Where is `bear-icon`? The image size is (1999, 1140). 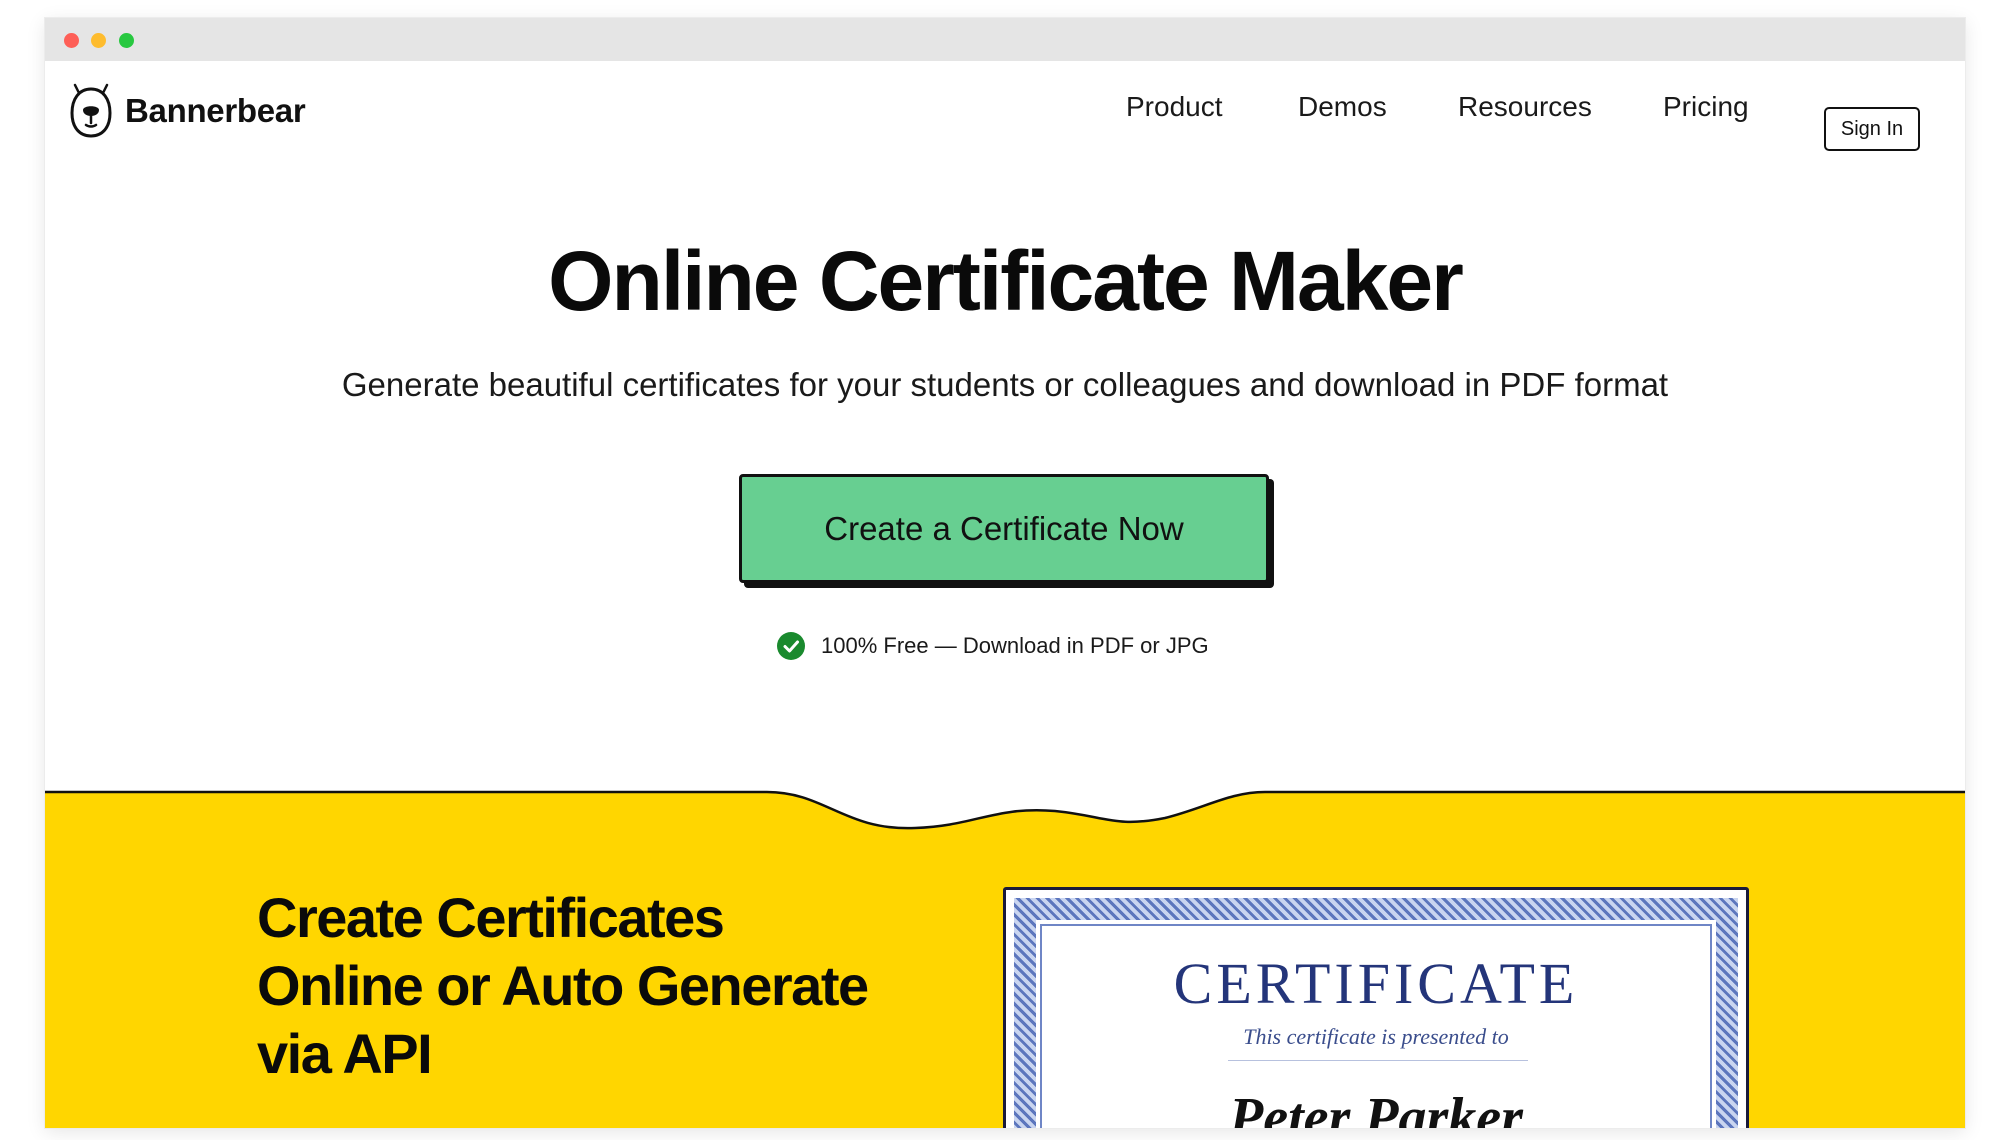
bear-icon is located at coordinates (91, 110).